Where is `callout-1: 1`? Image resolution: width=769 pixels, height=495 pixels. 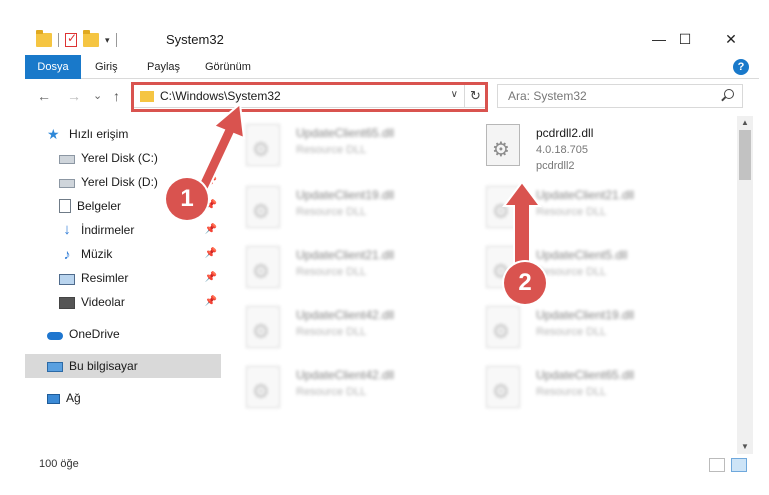
callout-1: 1 is located at coordinates (187, 199).